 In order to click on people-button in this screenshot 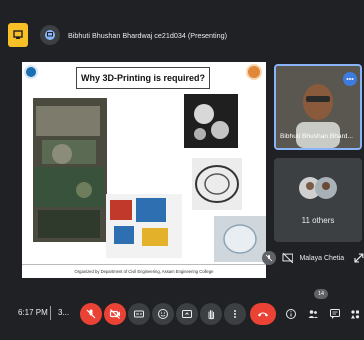, I will do `click(313, 314)`.